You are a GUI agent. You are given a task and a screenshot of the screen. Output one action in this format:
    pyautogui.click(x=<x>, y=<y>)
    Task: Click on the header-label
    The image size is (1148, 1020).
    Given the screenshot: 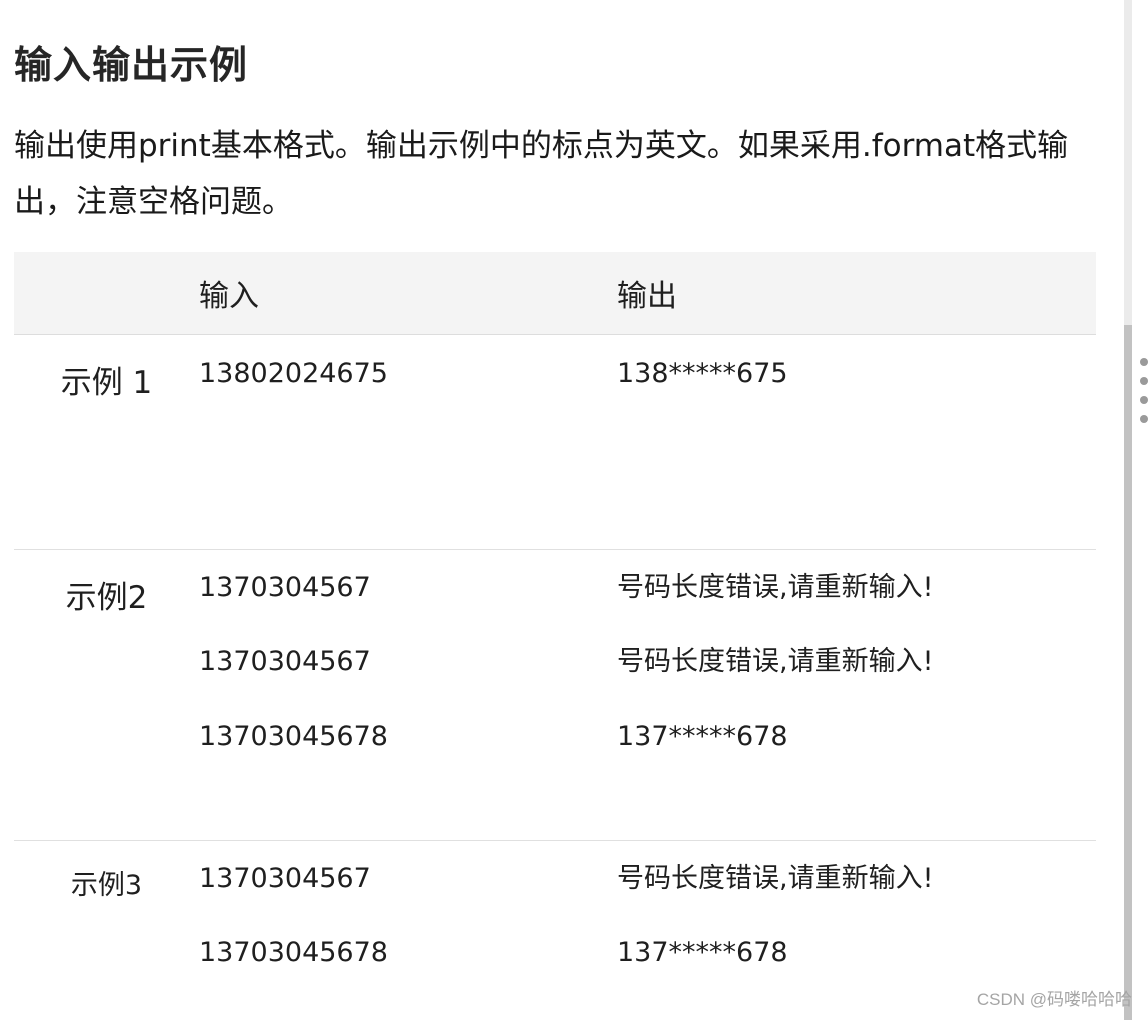 What is the action you would take?
    pyautogui.click(x=106, y=293)
    